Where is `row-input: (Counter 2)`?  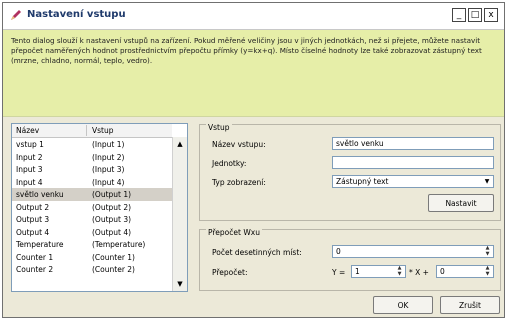 row-input: (Counter 2) is located at coordinates (113, 269).